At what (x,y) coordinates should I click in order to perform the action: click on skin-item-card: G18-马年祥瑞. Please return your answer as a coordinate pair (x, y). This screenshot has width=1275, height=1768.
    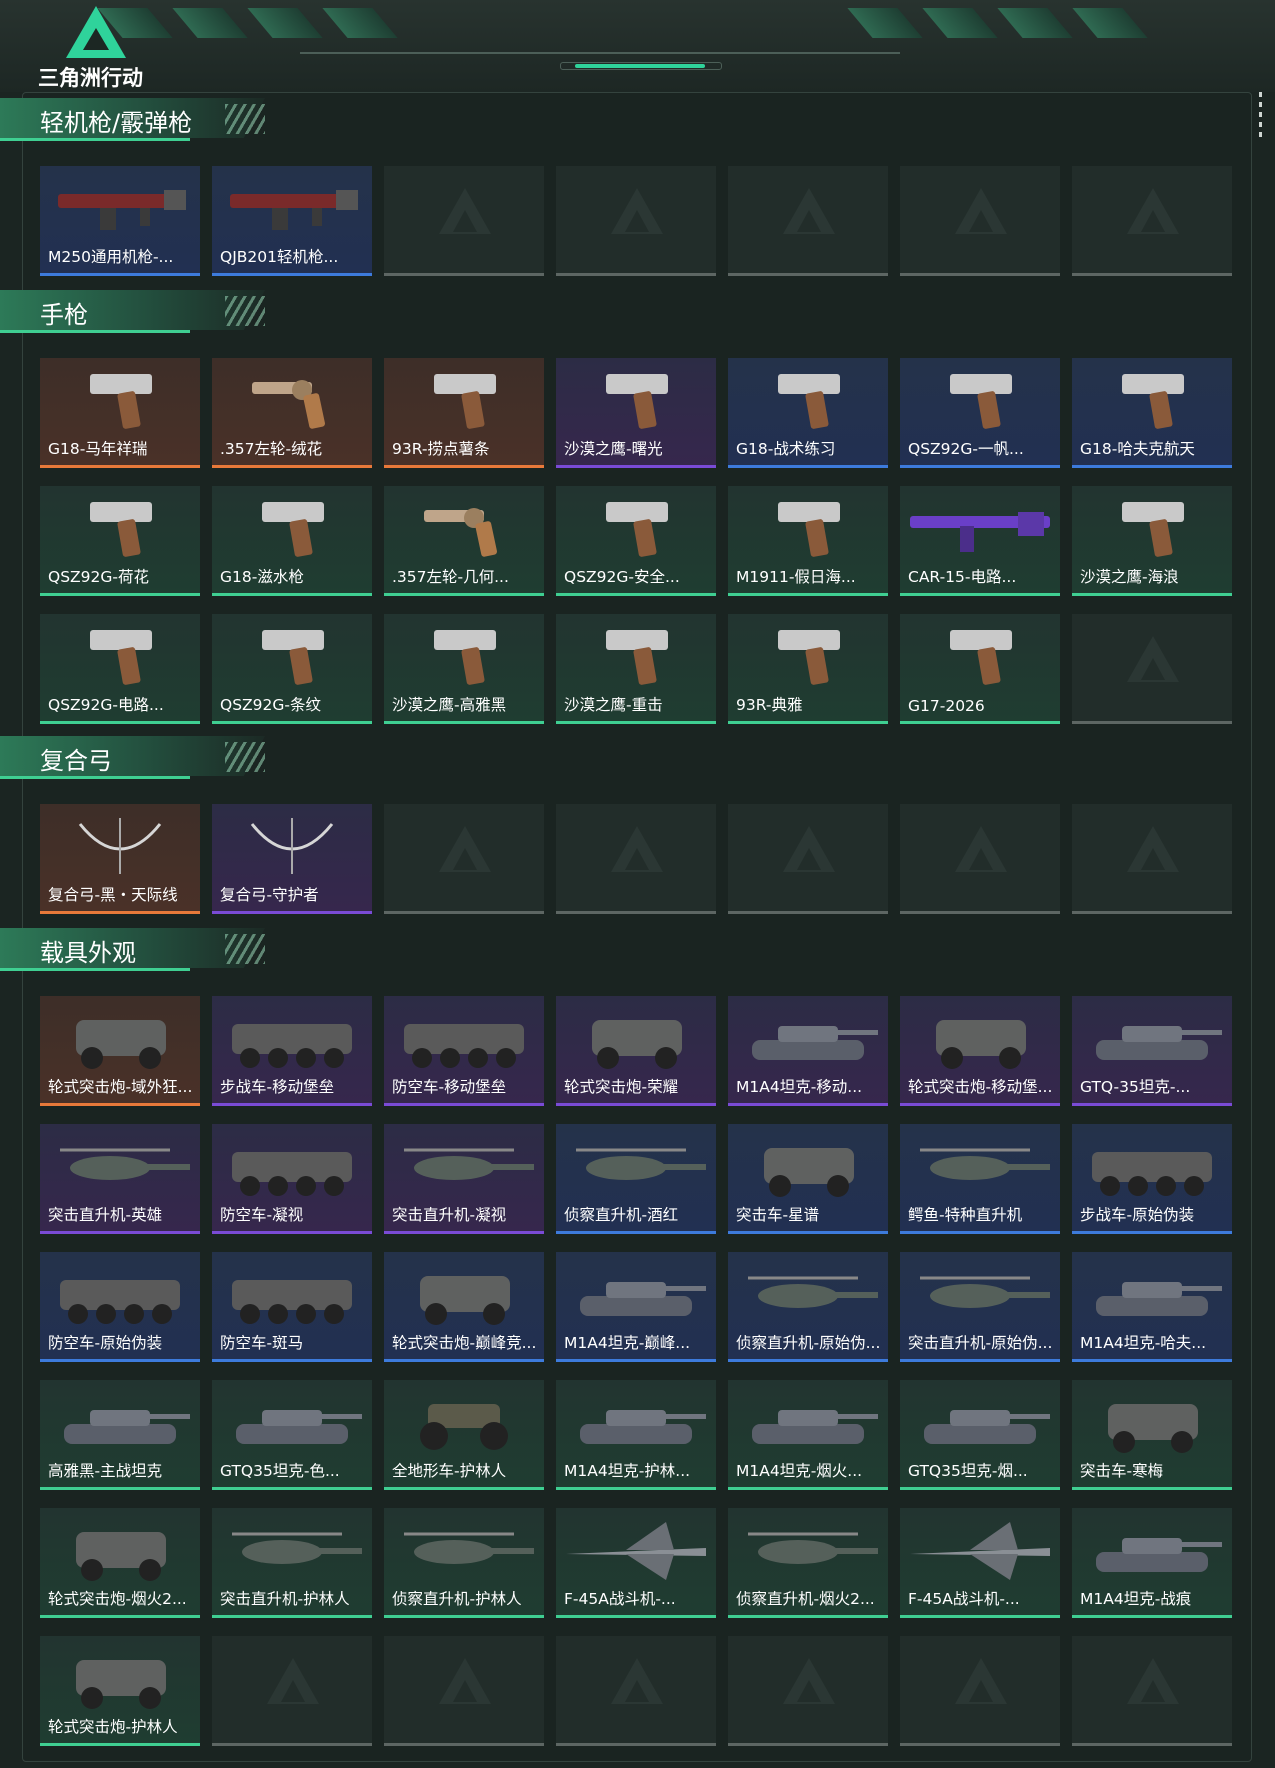
    Looking at the image, I should click on (120, 413).